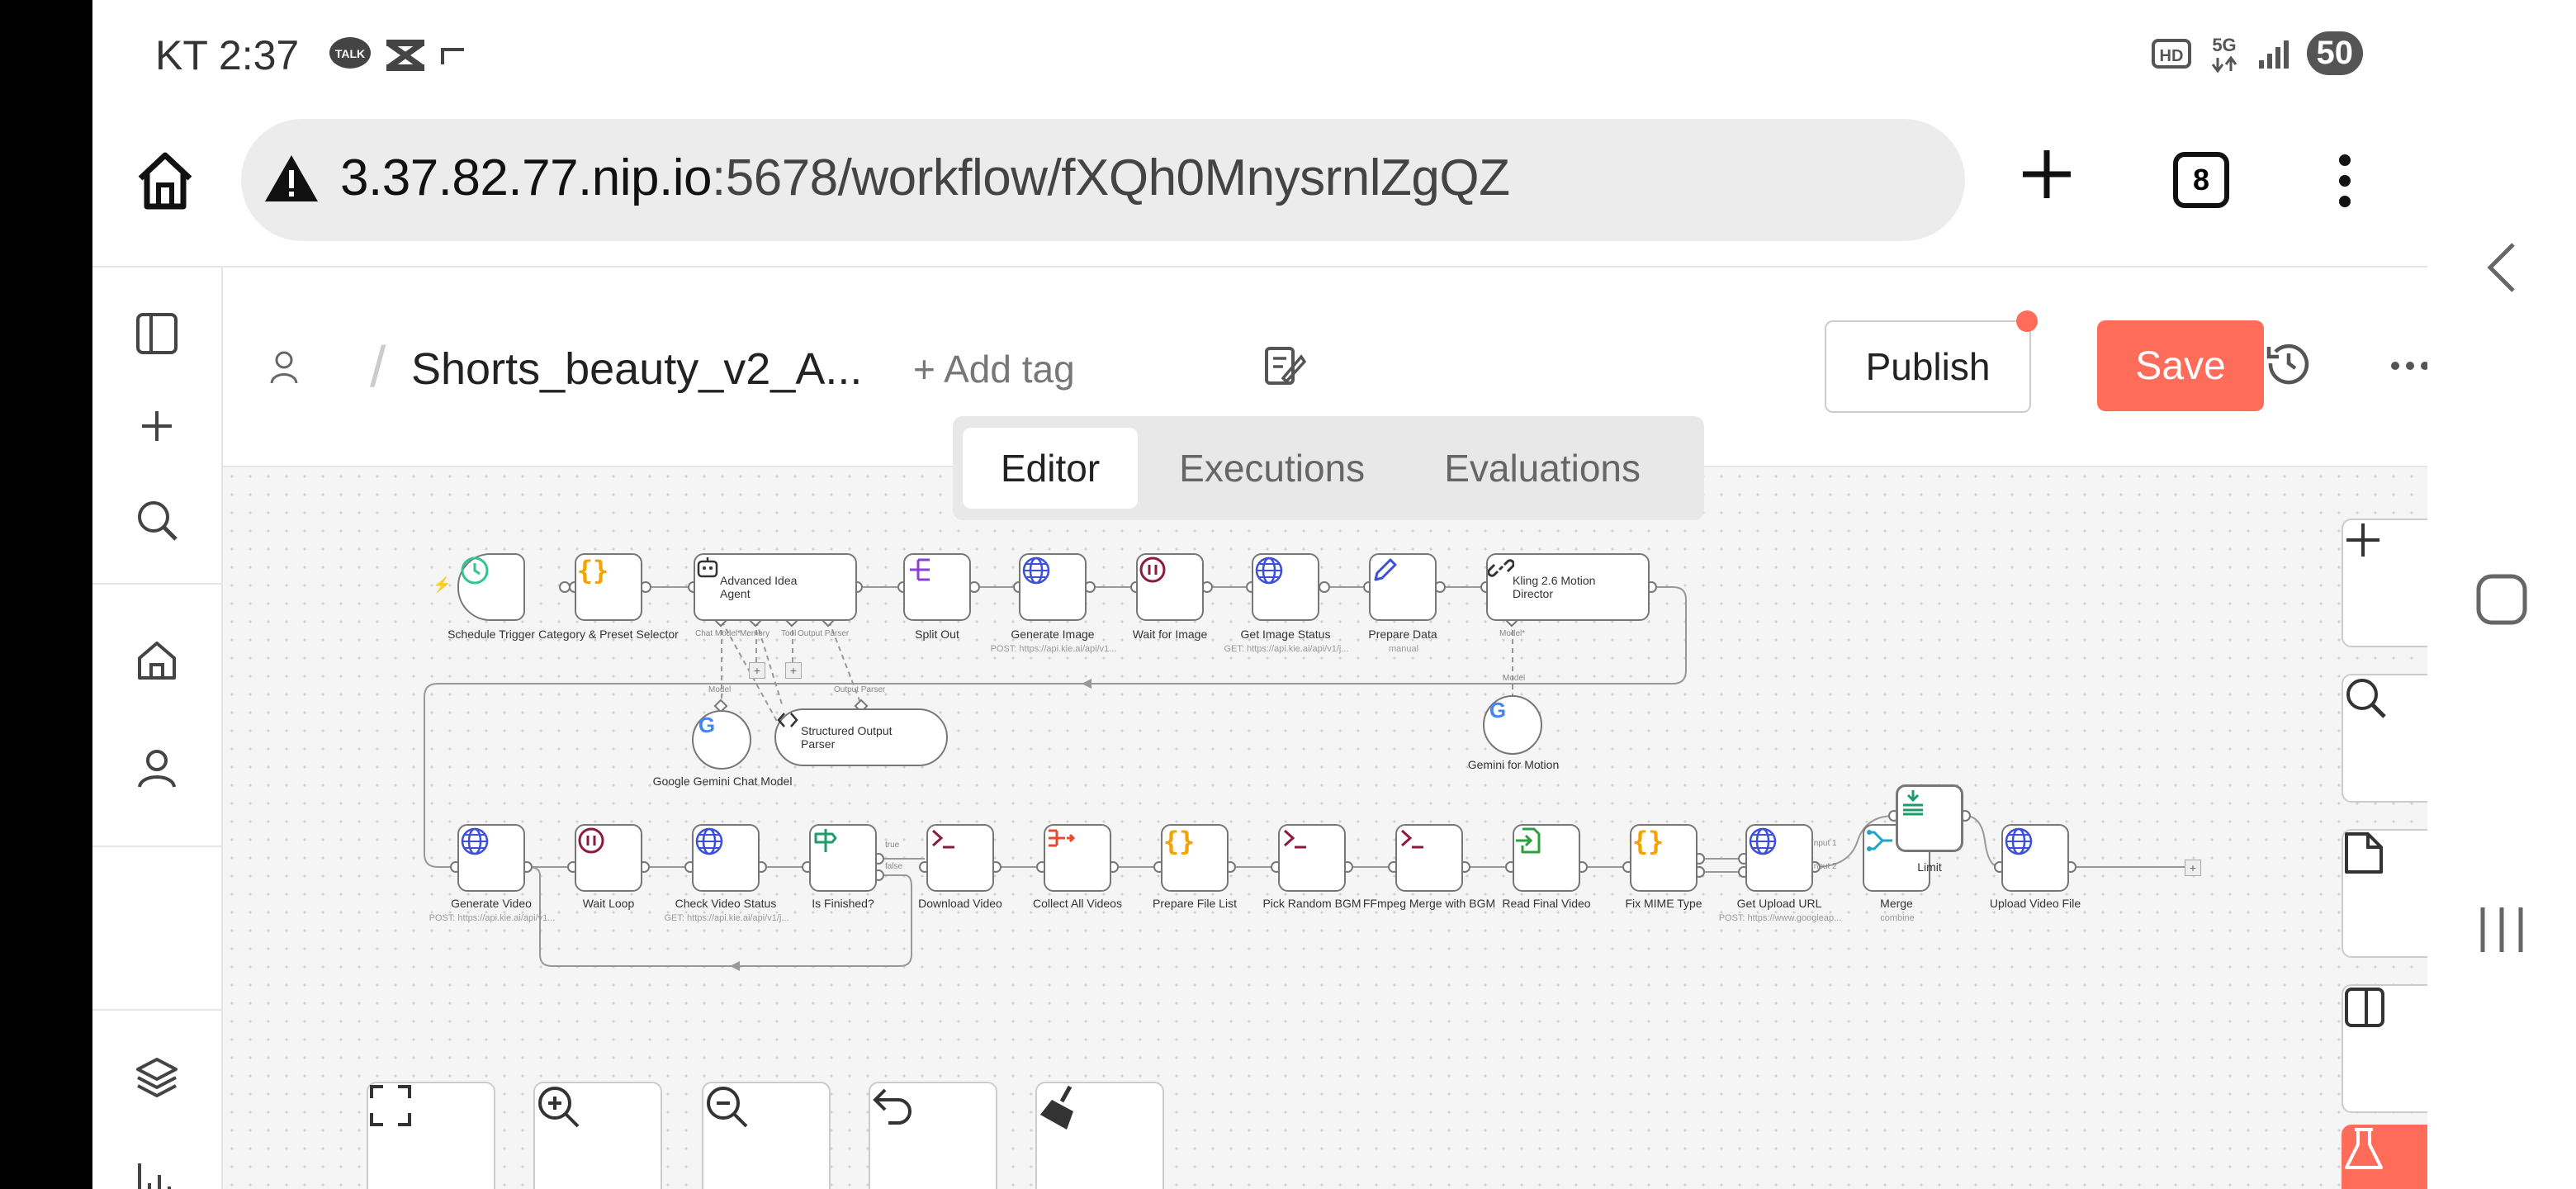 Image resolution: width=2576 pixels, height=1189 pixels. Describe the element at coordinates (1501, 568) in the screenshot. I see `link-icon` at that location.